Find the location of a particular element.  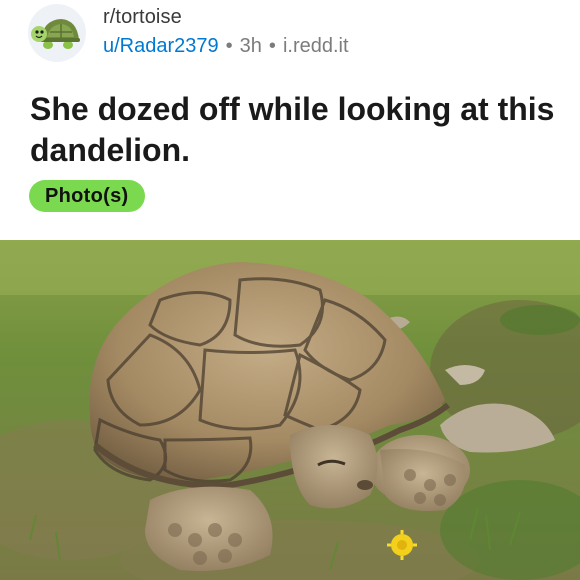

post-header: r/tortoise u/Radar2379 • 3h • i.redd.it is located at coordinates (290, 35).